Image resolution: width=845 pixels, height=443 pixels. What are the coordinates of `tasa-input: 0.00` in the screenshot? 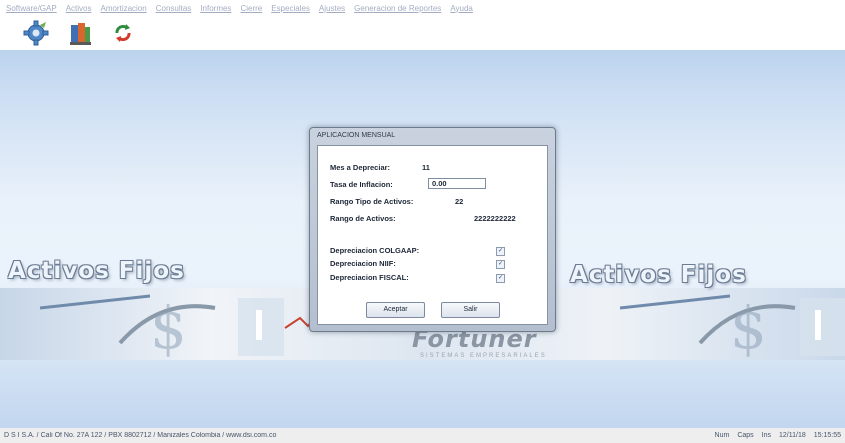 It's located at (457, 183).